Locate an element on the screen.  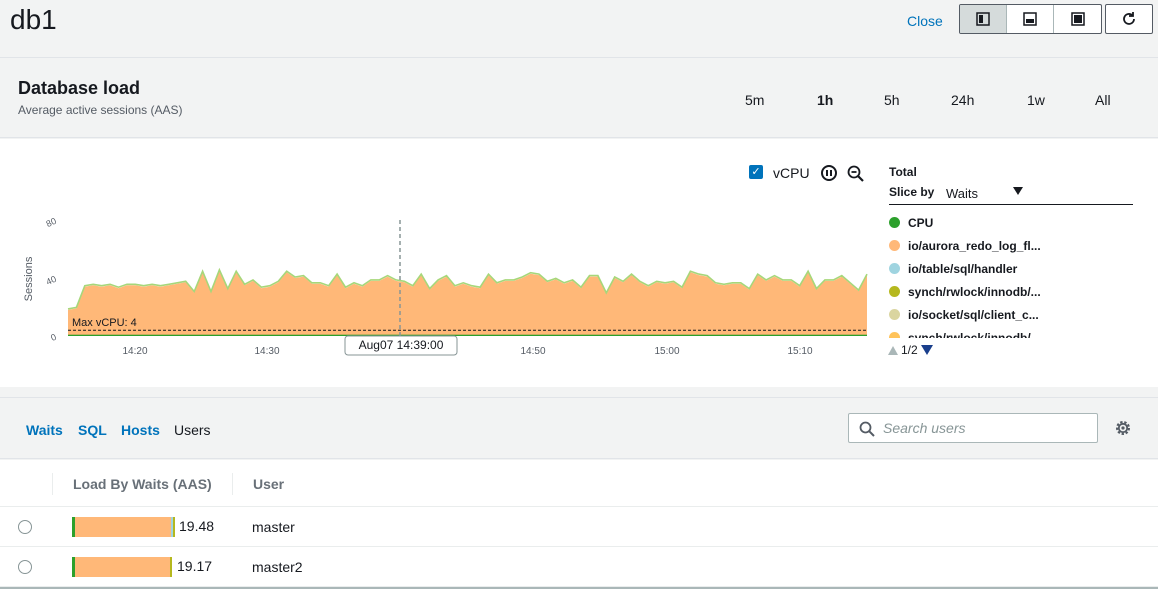
legend-total-label: Total is located at coordinates (903, 172).